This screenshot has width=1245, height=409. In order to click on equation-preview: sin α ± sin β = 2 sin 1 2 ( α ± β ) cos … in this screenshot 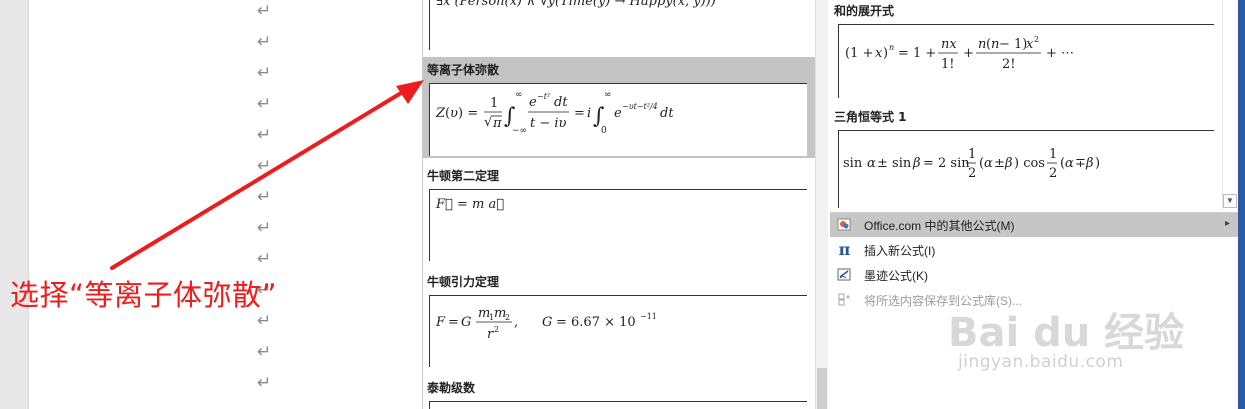, I will do `click(1026, 169)`.